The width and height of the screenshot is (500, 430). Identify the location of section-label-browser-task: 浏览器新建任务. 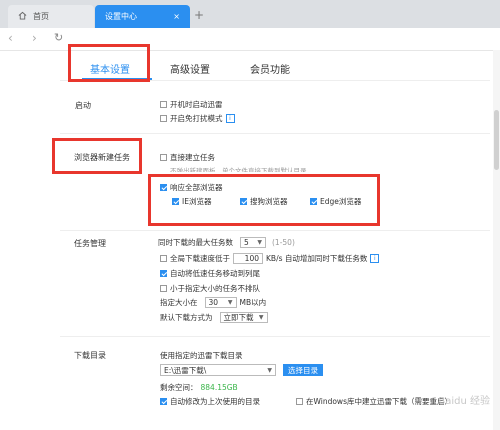
(102, 157).